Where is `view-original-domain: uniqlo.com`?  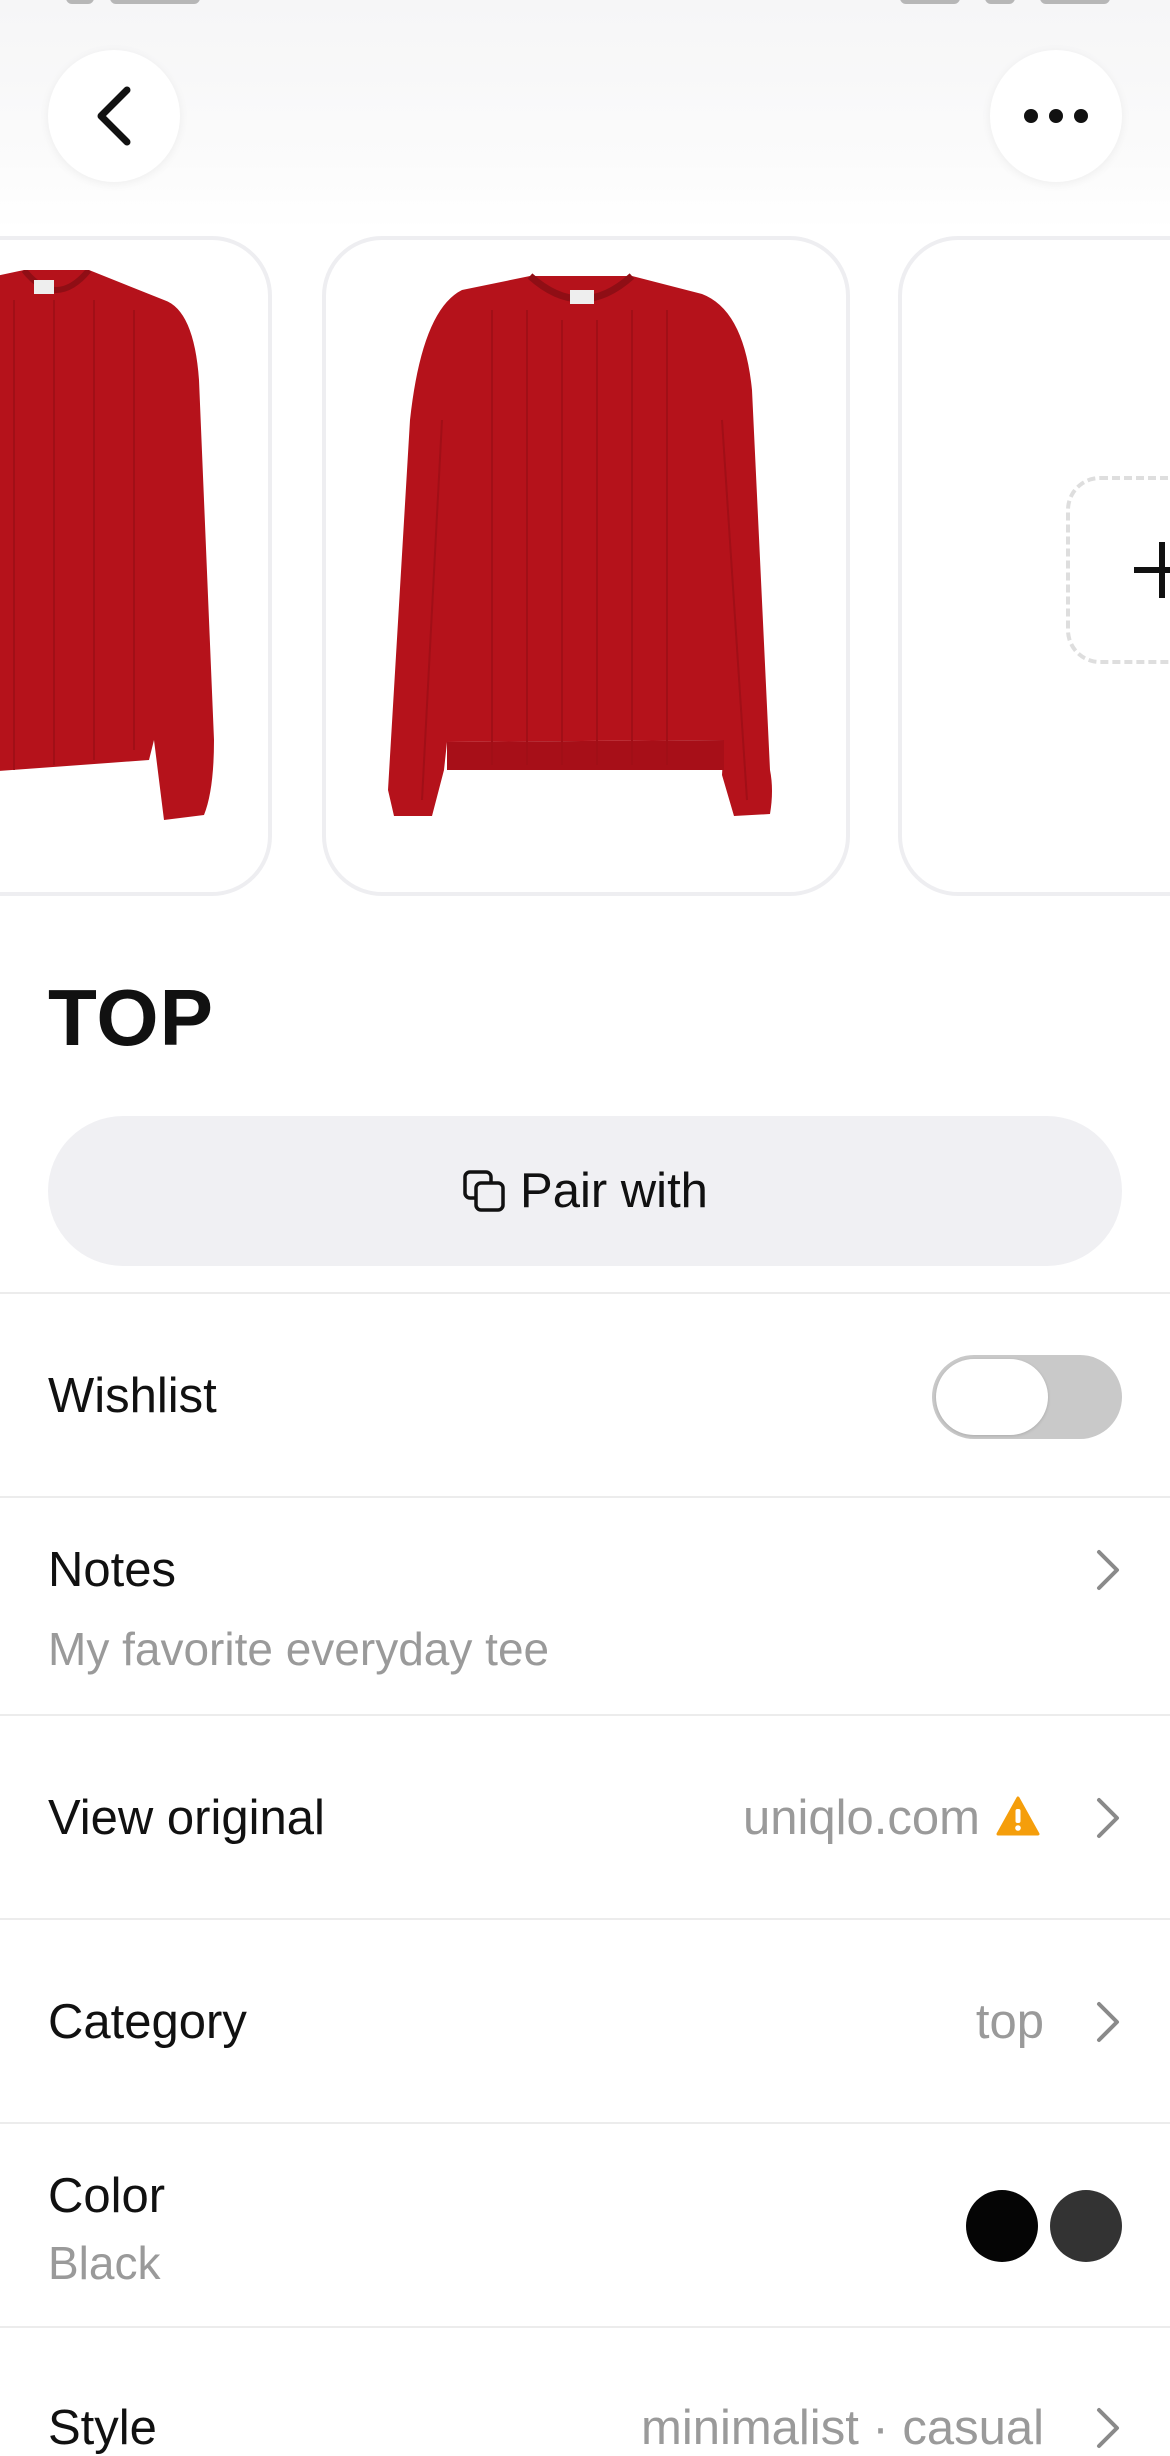 view-original-domain: uniqlo.com is located at coordinates (861, 1818).